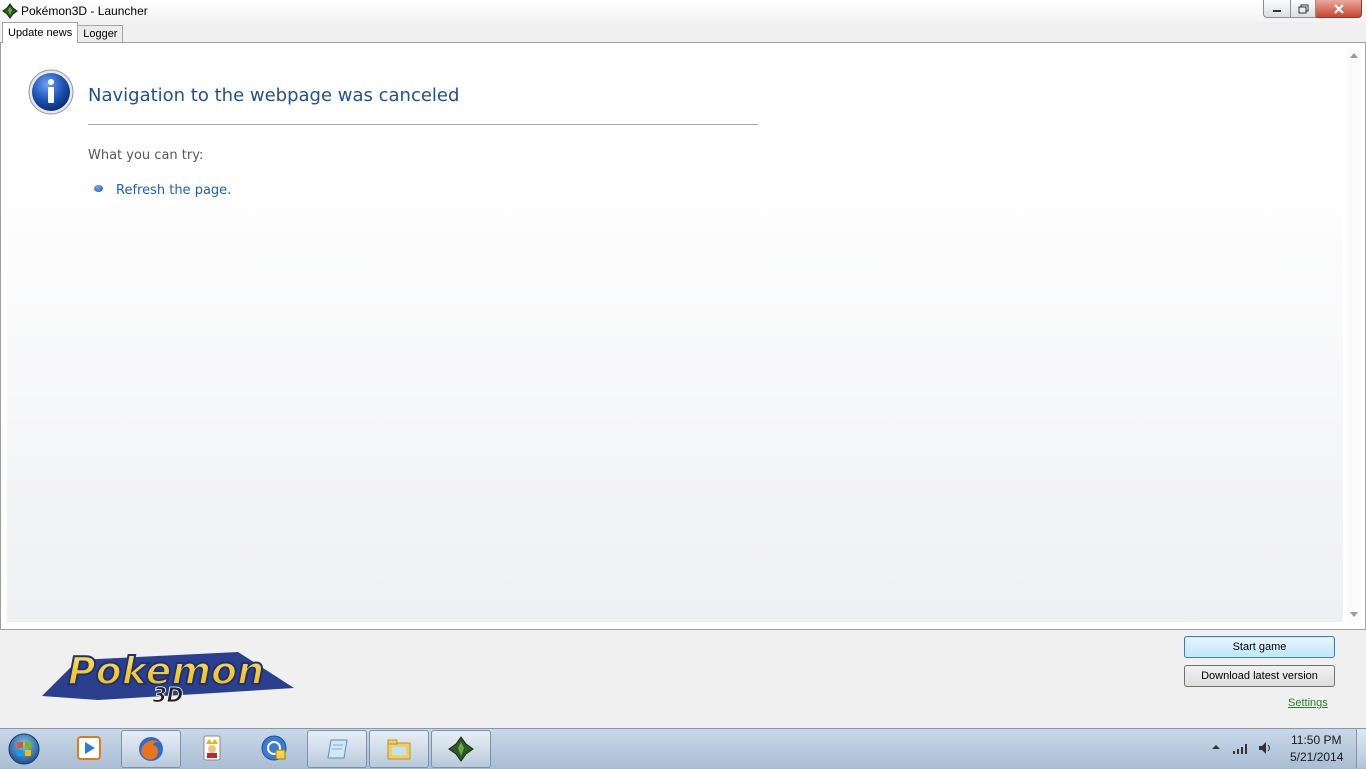  What do you see at coordinates (274, 95) in the screenshot?
I see `error-heading: Navigation to the webpage was canceled` at bounding box center [274, 95].